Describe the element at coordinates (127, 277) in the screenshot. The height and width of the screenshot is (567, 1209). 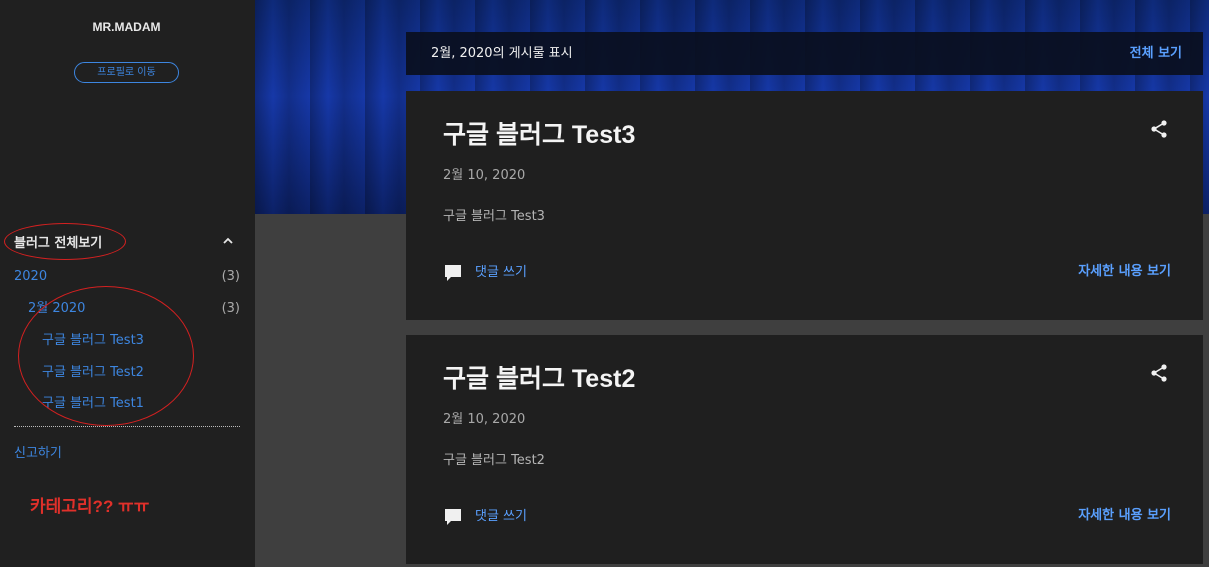
I see `archive-year-row: 2020 (3)` at that location.